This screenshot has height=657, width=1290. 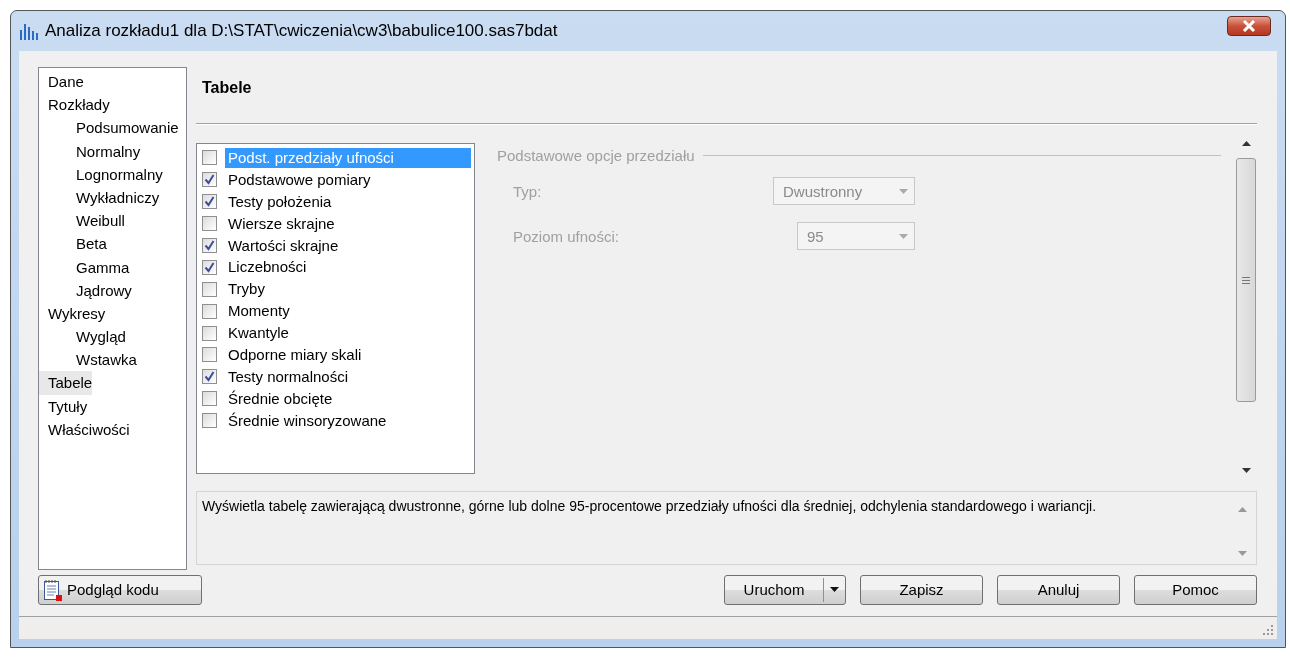 I want to click on resize-grip-icon, so click(x=1268, y=630).